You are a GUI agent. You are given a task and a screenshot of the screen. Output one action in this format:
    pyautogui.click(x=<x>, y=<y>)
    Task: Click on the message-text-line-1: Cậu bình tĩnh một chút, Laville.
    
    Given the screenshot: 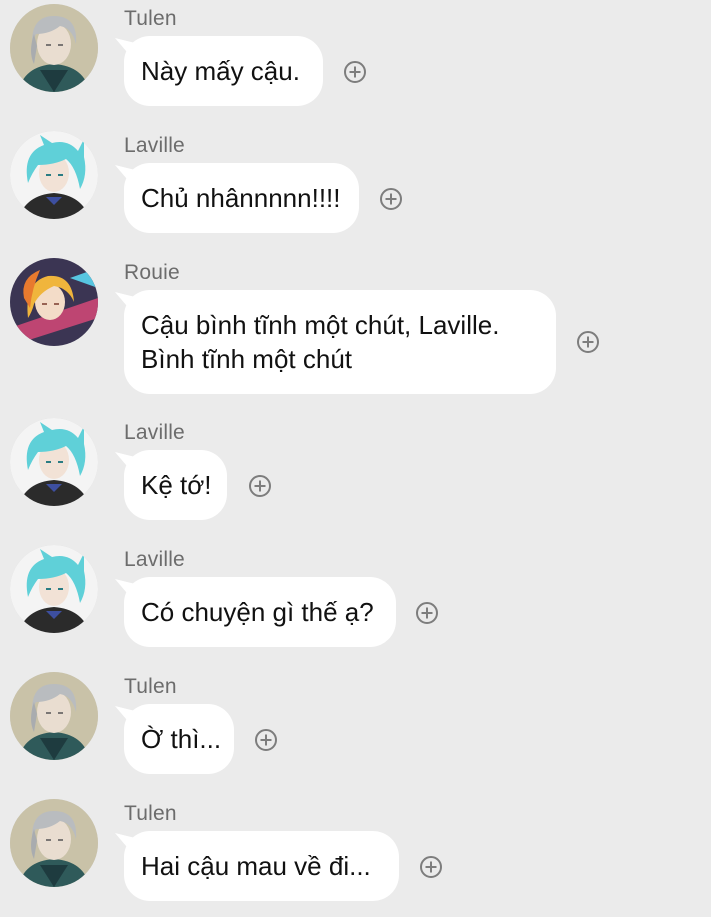 What is the action you would take?
    pyautogui.click(x=320, y=325)
    